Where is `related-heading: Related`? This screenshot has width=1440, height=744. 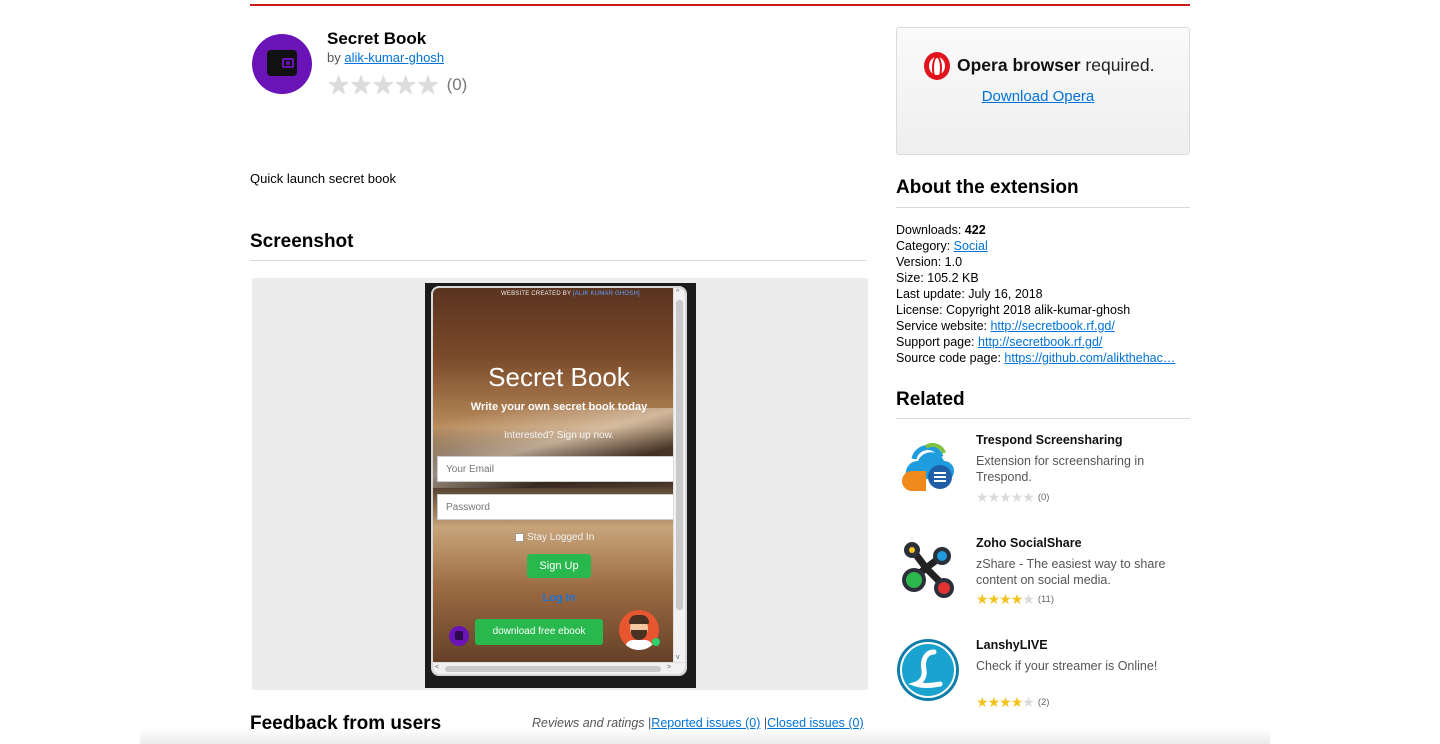 related-heading: Related is located at coordinates (930, 399).